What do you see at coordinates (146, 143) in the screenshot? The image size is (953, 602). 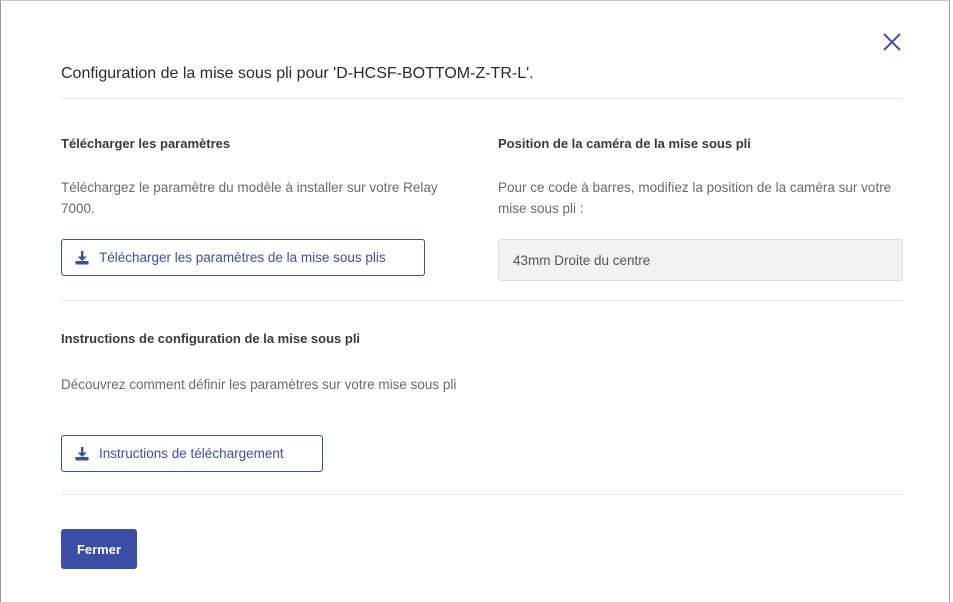 I see `download-settings-heading: Télécharger les paramètres` at bounding box center [146, 143].